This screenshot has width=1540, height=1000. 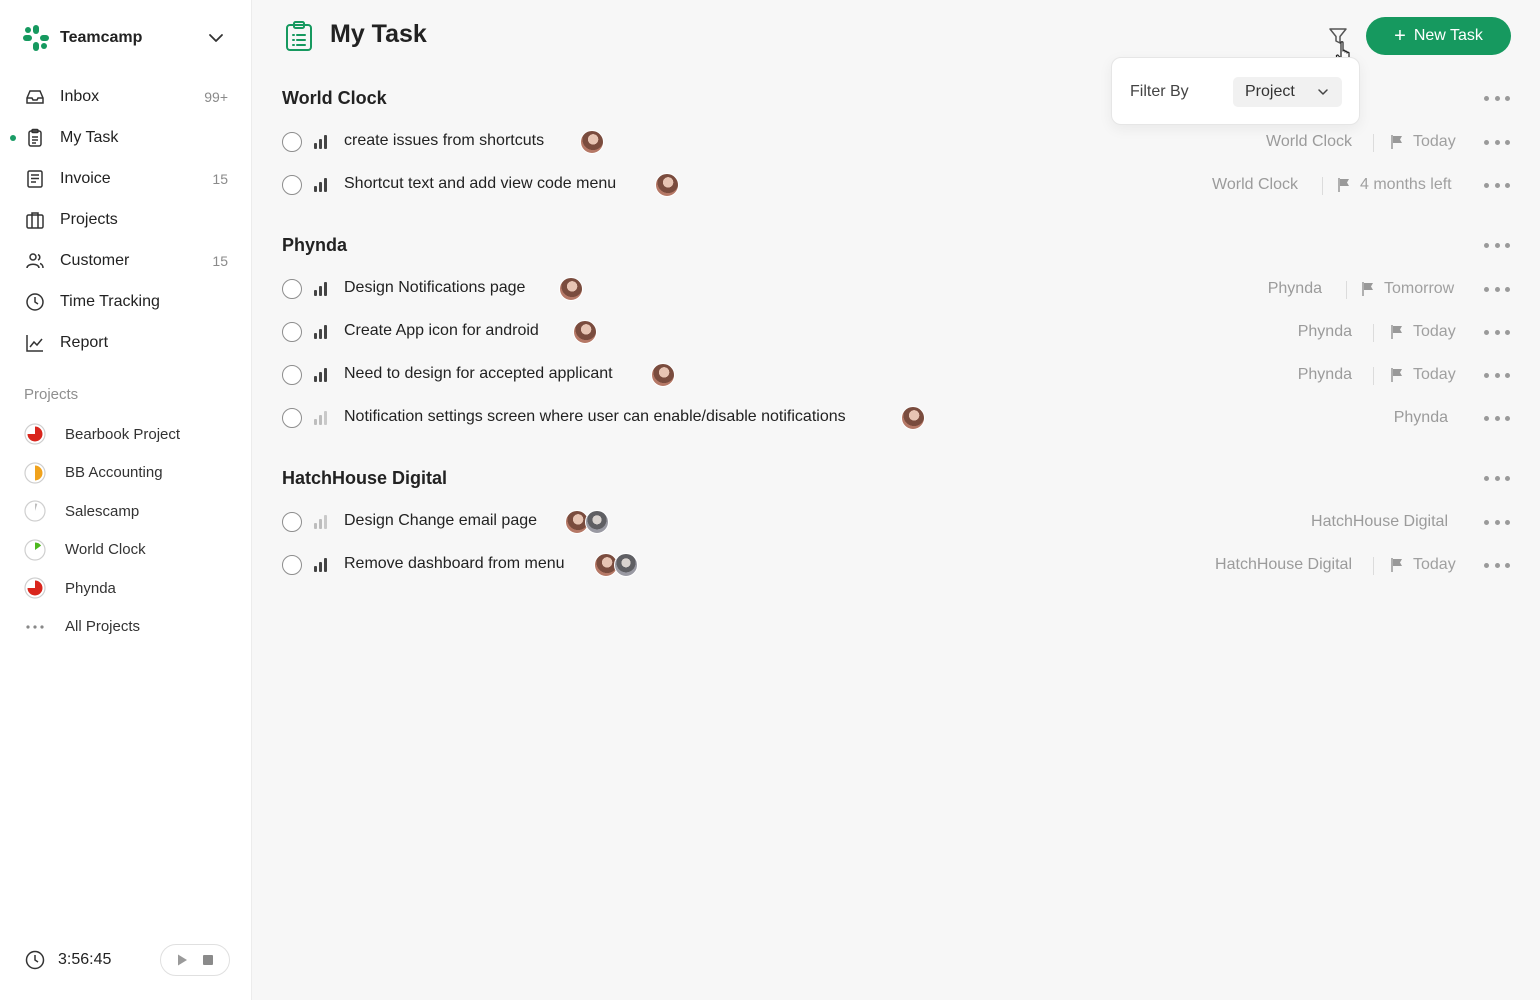 I want to click on nav-label: Invoice, so click(x=85, y=178).